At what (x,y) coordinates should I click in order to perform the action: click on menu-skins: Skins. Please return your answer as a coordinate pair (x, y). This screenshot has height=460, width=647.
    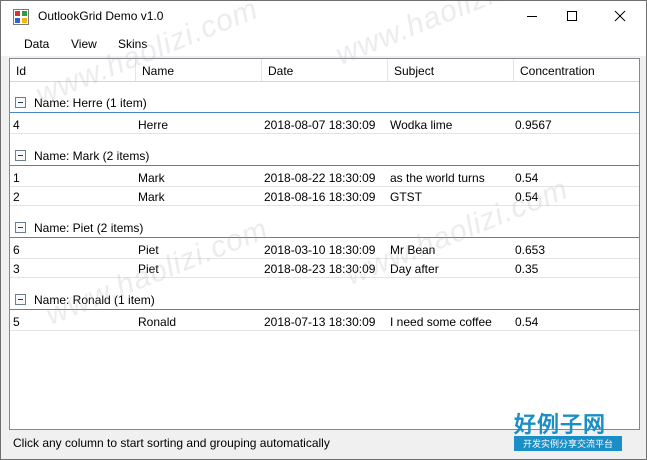
    Looking at the image, I should click on (132, 44).